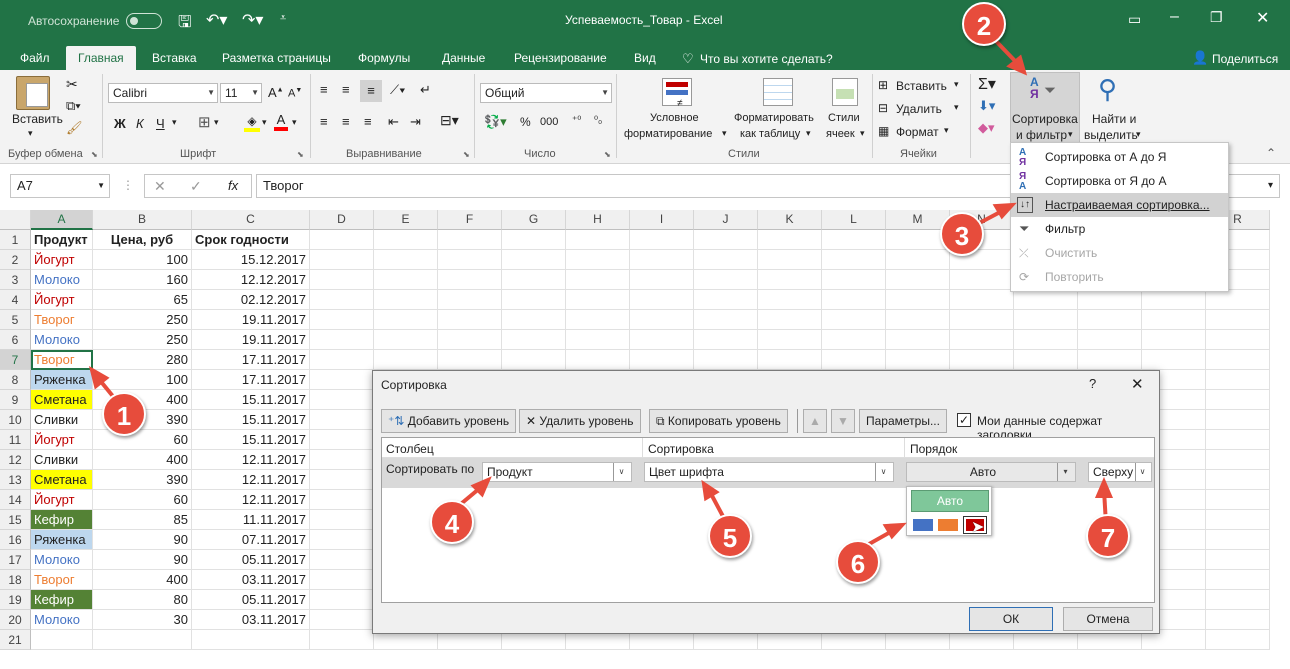  I want to click on row-header-13: 13, so click(15, 480).